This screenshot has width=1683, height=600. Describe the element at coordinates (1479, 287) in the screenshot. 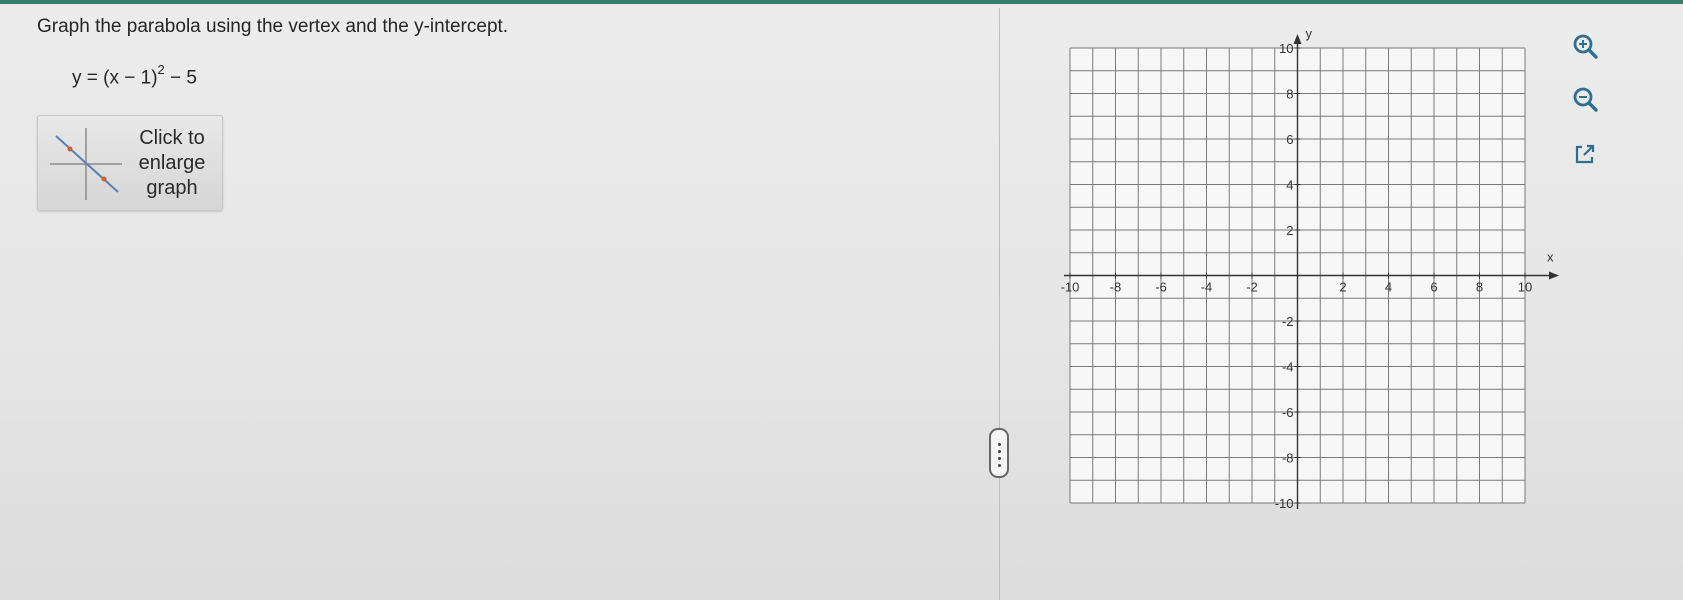

I see `x-tick-label: 8` at that location.